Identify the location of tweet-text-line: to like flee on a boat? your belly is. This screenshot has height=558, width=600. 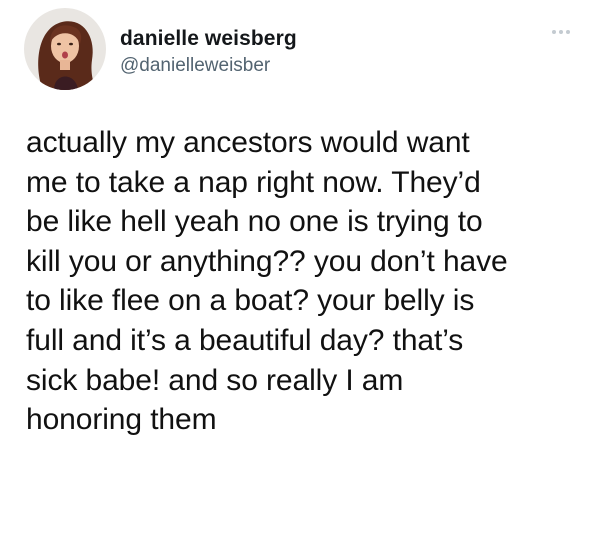
(250, 301).